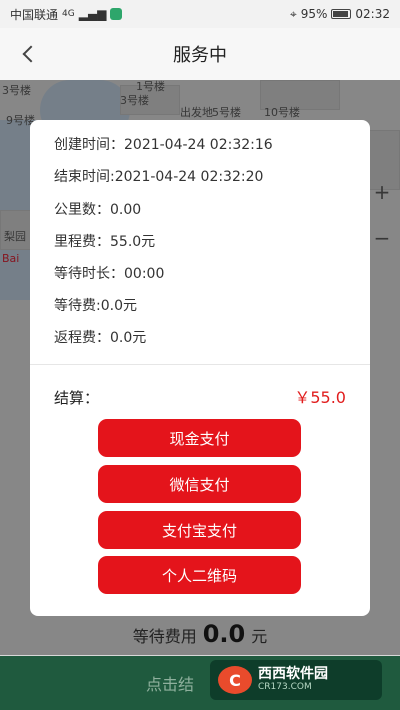 The width and height of the screenshot is (400, 710). I want to click on row-label: 创建时间：, so click(89, 145).